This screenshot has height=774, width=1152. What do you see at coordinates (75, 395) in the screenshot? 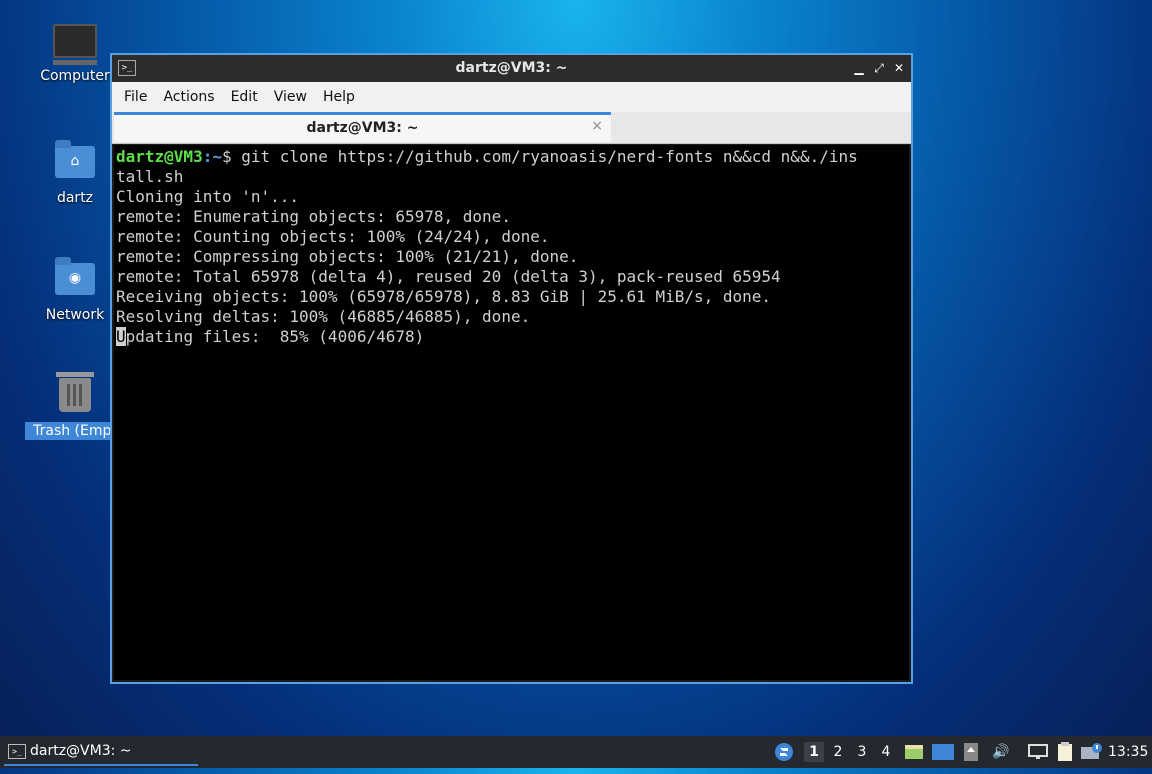
I see `trash-icon` at bounding box center [75, 395].